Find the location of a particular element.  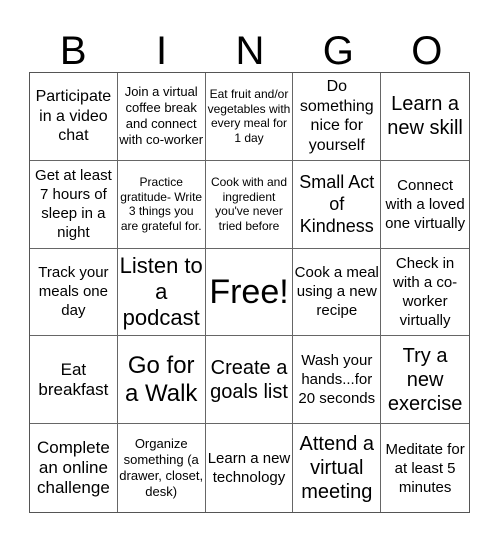

bingo-cell: Try a new exercise is located at coordinates (425, 380).